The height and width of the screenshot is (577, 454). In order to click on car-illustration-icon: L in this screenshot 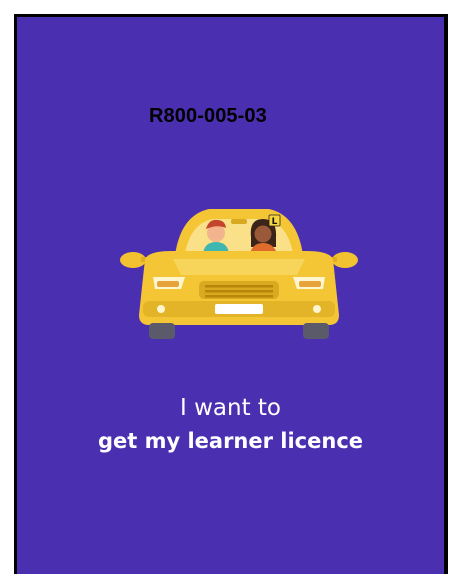, I will do `click(239, 274)`.